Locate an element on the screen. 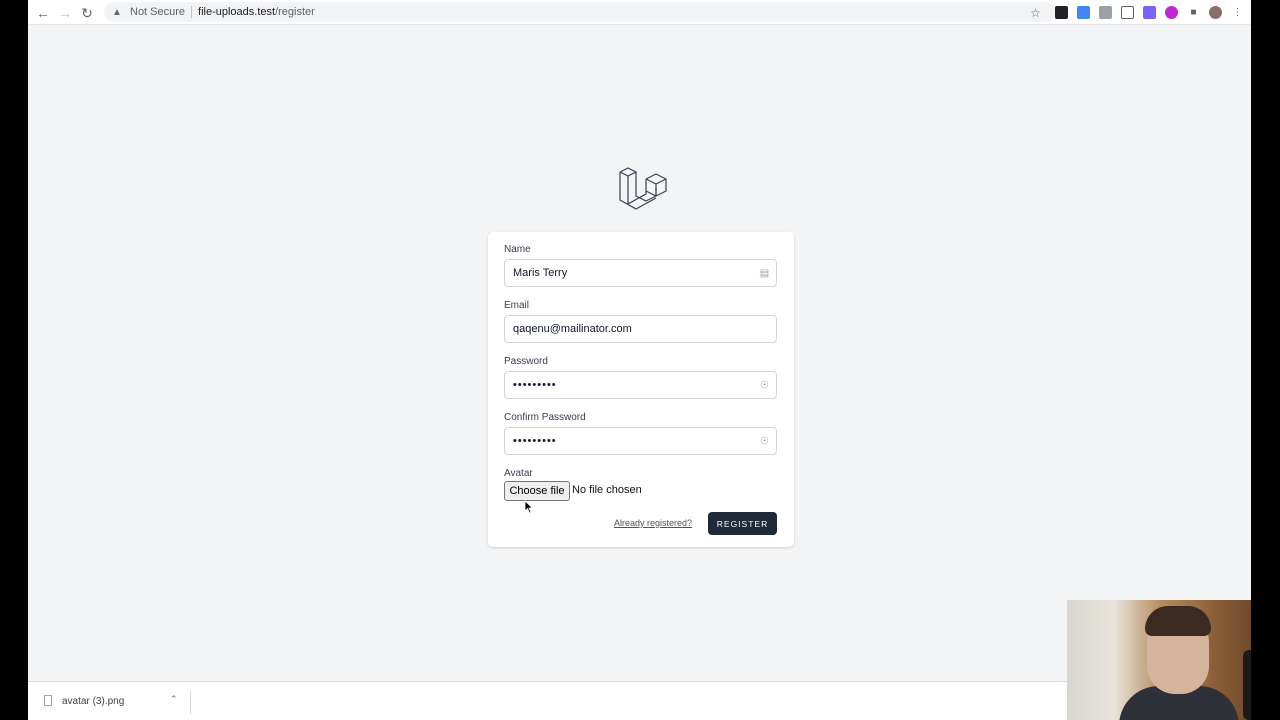 Image resolution: width=1280 pixels, height=720 pixels. extension-magenta-icon is located at coordinates (1171, 12).